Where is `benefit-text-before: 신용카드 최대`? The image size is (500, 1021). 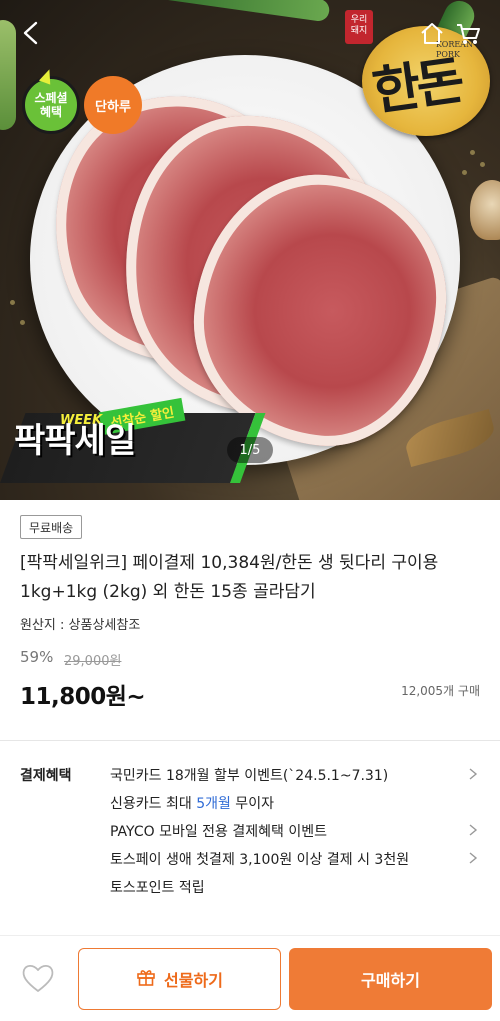
benefit-text-before: 신용카드 최대 is located at coordinates (153, 804).